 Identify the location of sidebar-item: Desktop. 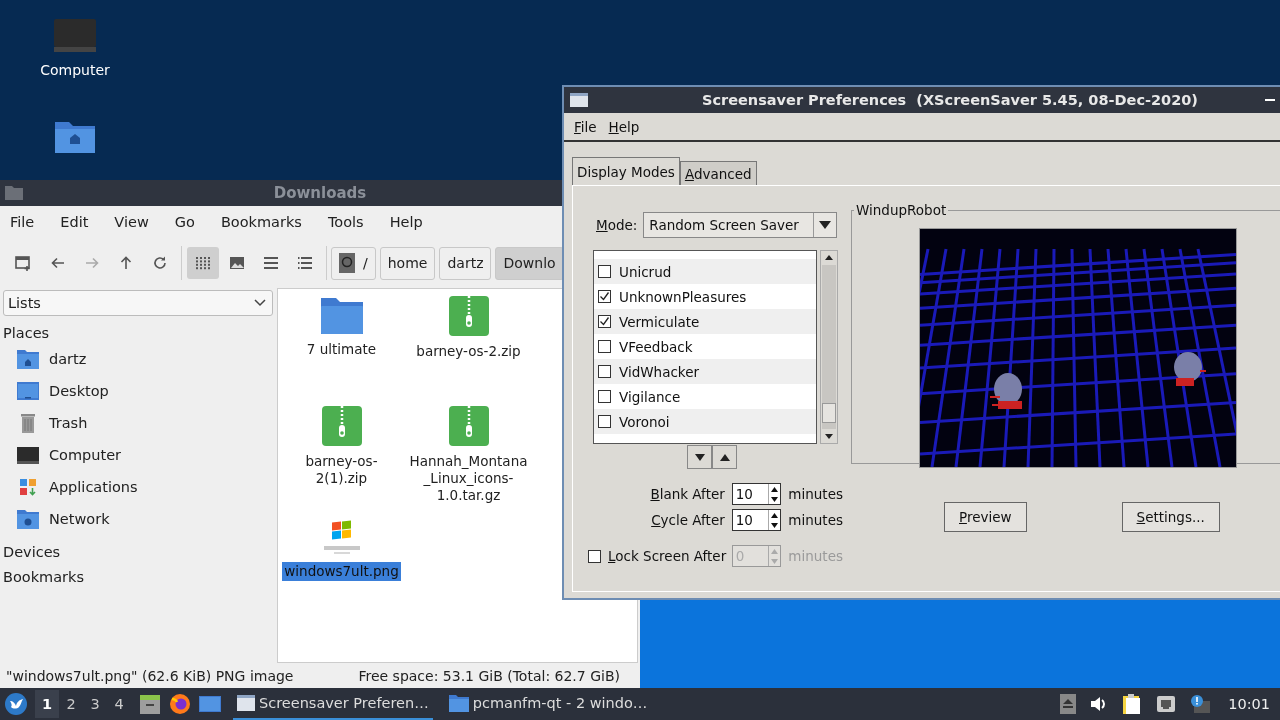
(138, 391).